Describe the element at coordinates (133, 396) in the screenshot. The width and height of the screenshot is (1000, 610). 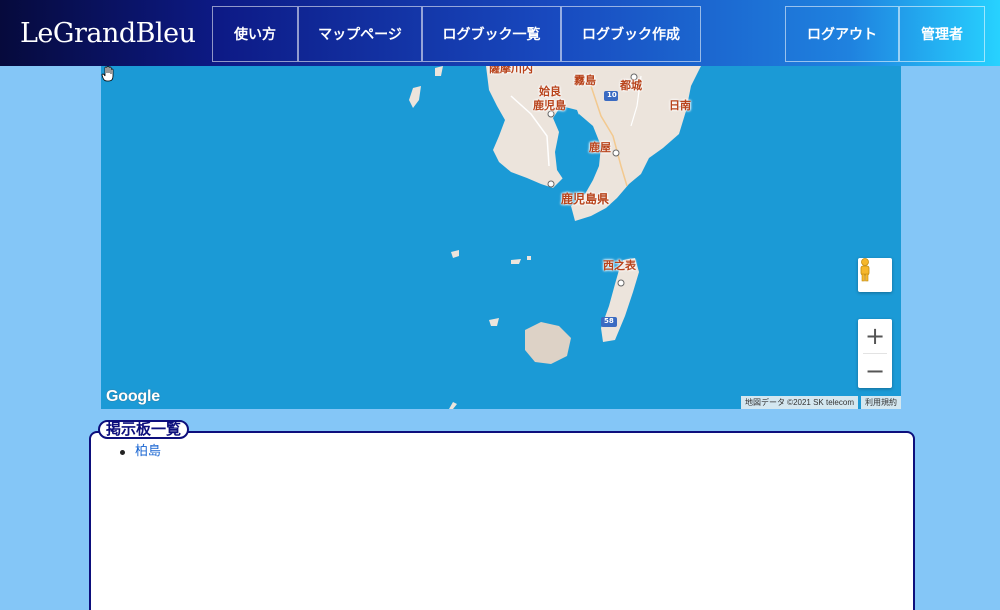
I see `google-logo: Google` at that location.